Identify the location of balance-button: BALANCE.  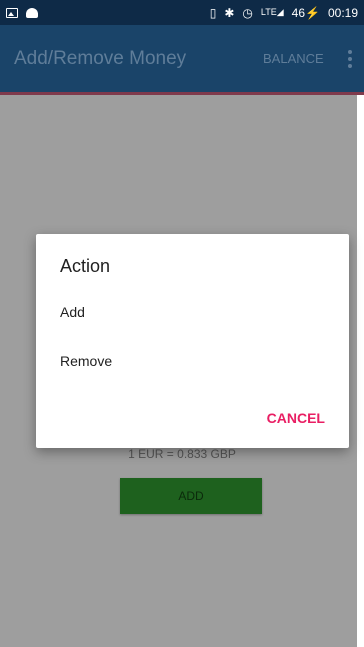
(293, 58).